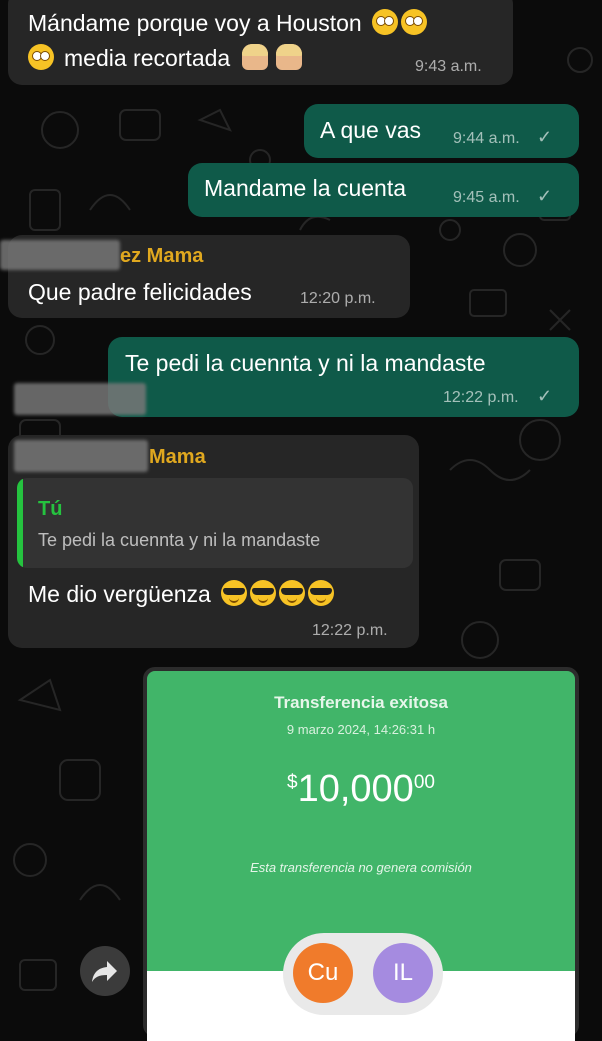  I want to click on reply-quote-author: Tú, so click(50, 509).